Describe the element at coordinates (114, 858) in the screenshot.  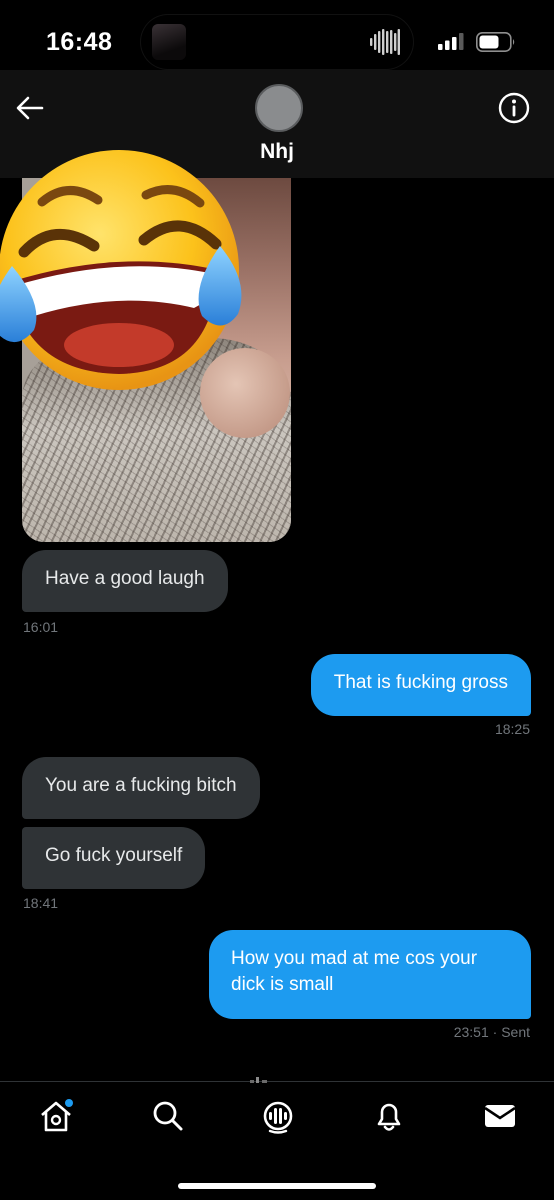
I see `message-bubble-incoming: Go fuck yourself` at that location.